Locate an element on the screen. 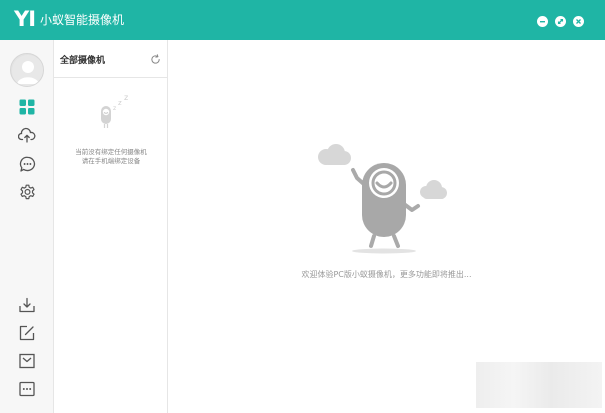  empty-camera-line1: 当前没有绑定任何摄像机 is located at coordinates (111, 152).